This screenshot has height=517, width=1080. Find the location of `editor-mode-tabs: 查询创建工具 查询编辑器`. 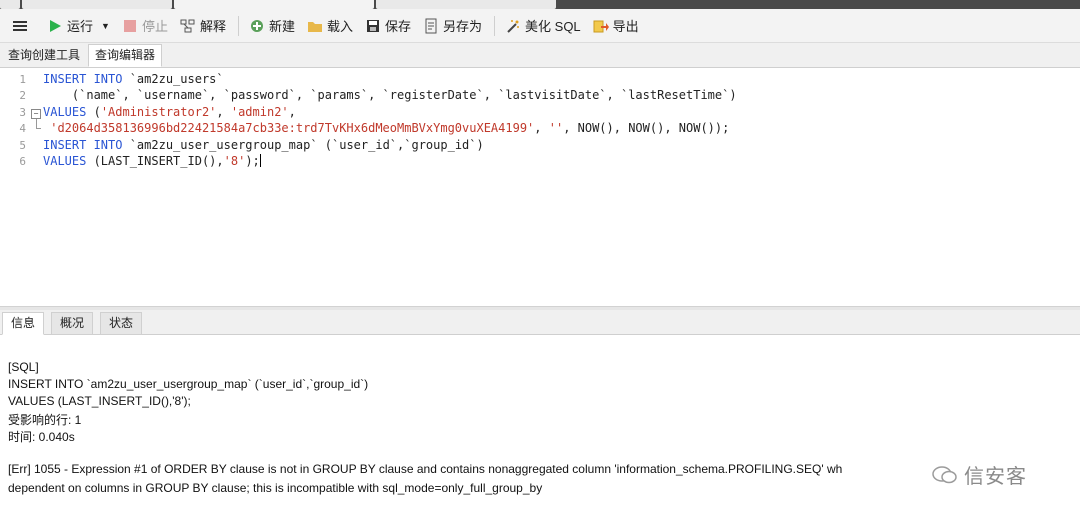

editor-mode-tabs: 查询创建工具 查询编辑器 is located at coordinates (540, 55).